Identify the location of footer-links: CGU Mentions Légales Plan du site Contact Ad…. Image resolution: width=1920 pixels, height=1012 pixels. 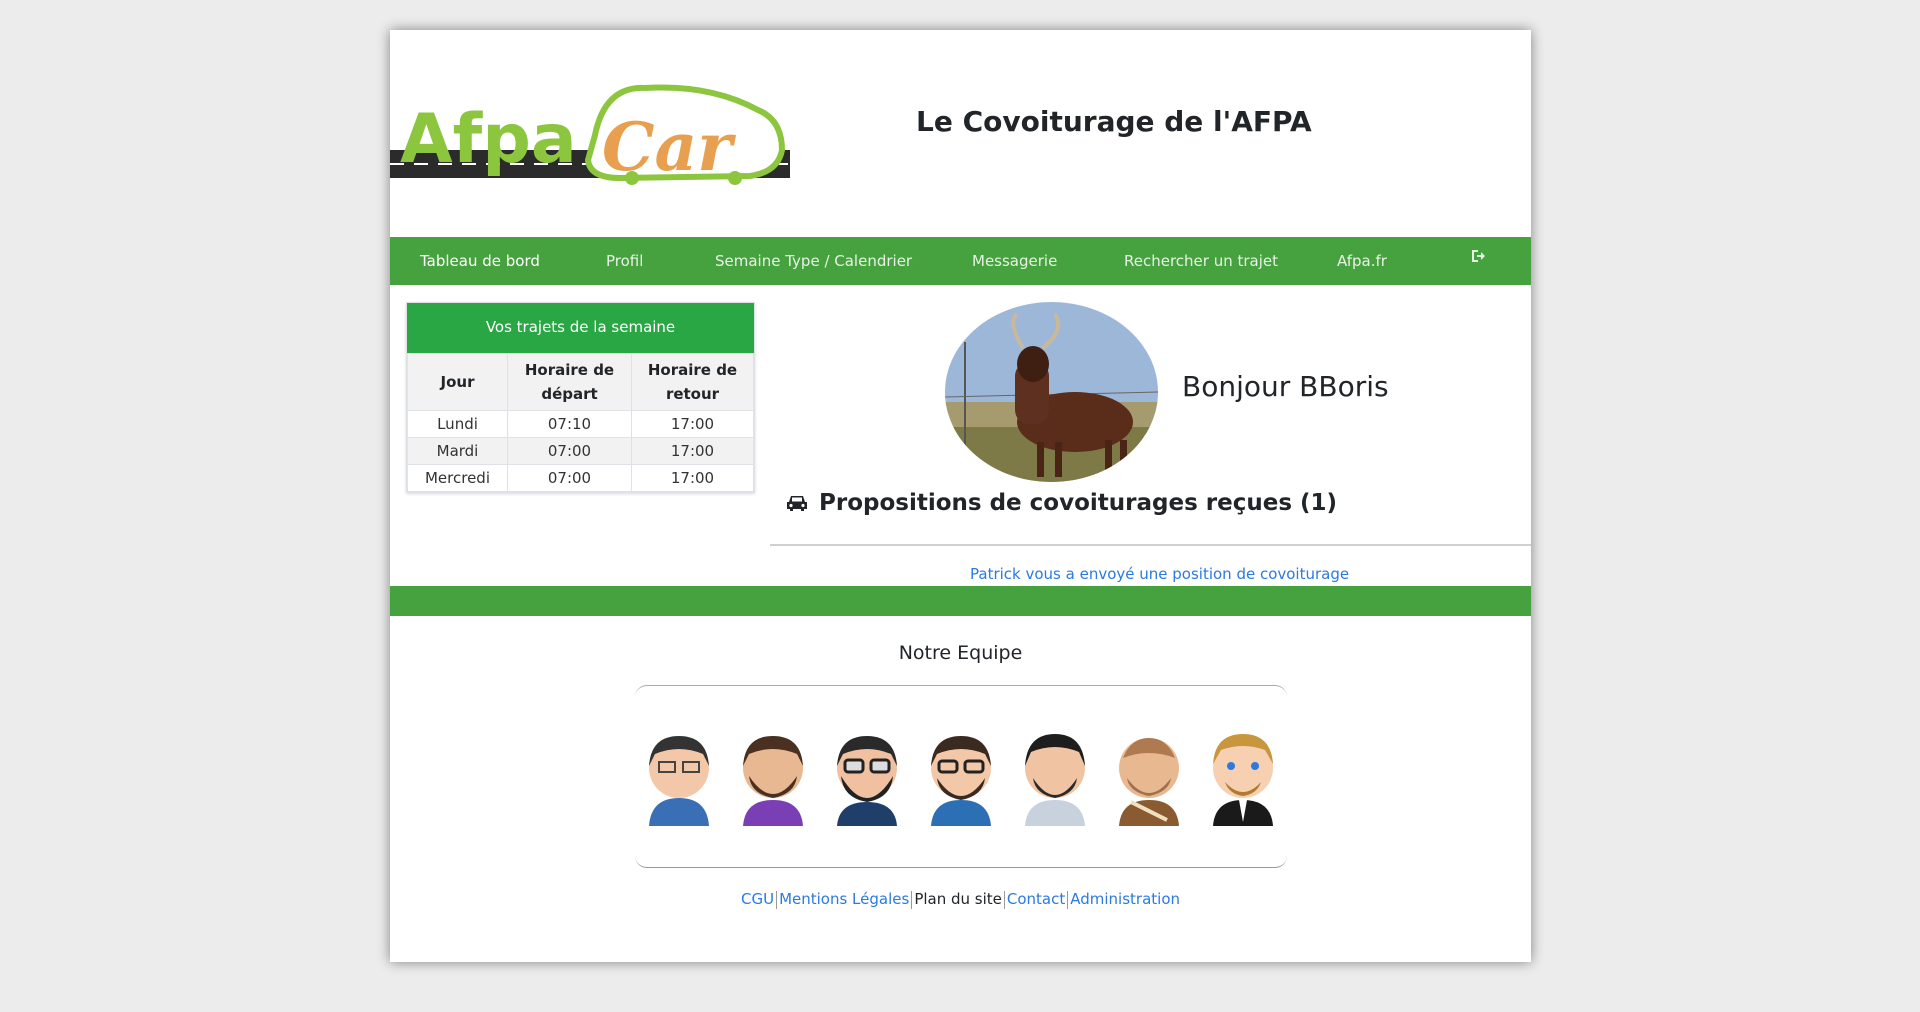
(960, 899).